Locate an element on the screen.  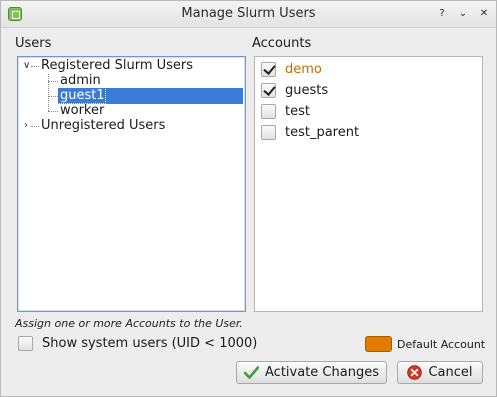
activate-changes-button: Activate Changes is located at coordinates (311, 372).